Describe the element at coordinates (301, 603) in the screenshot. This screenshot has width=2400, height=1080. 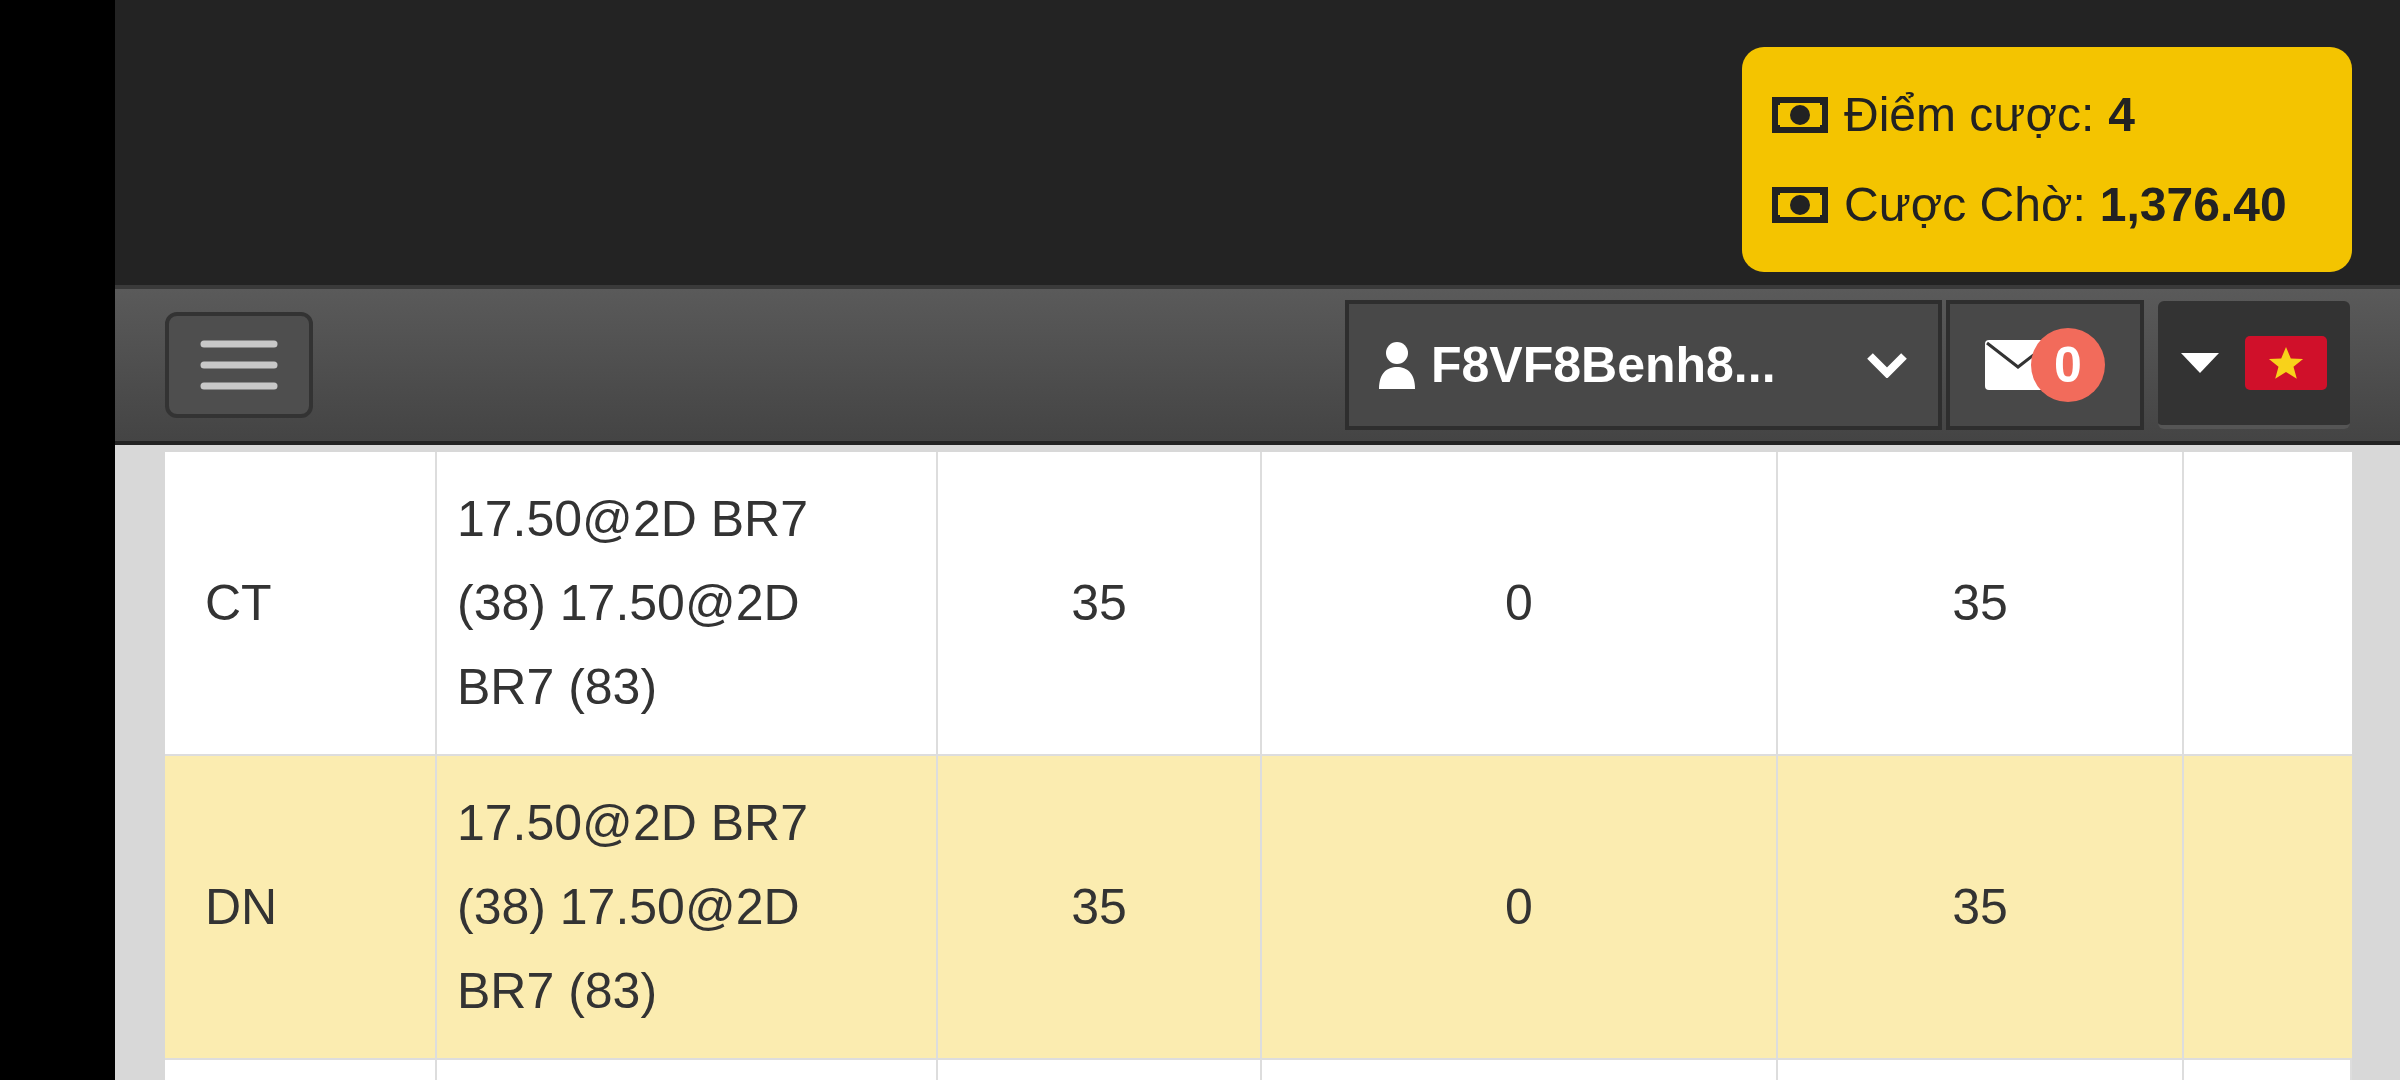
I see `table-cell: CT` at that location.